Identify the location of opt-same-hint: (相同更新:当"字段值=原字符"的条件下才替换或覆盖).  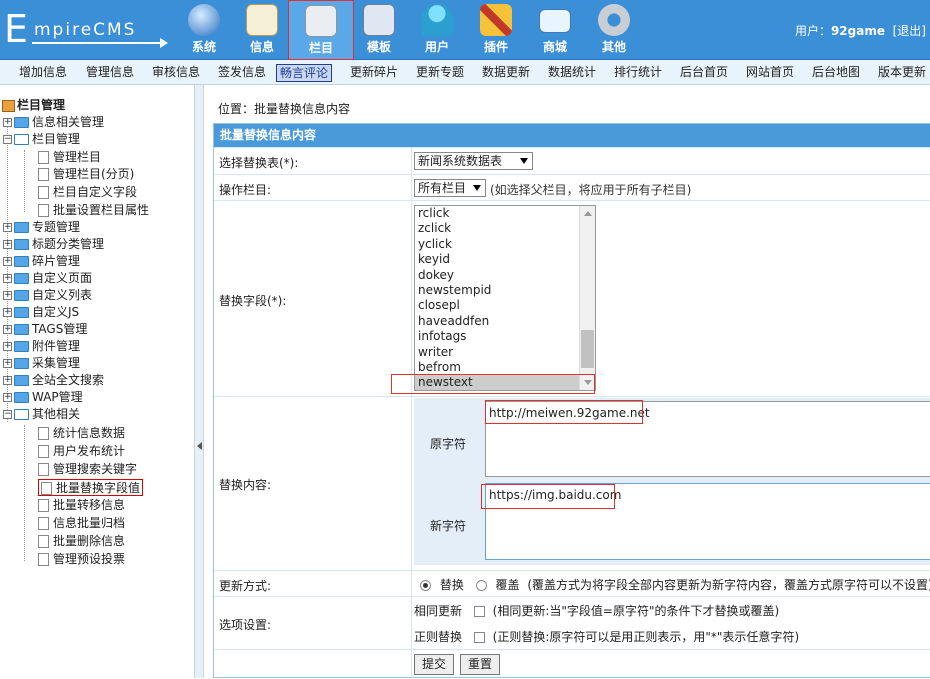
(636, 611).